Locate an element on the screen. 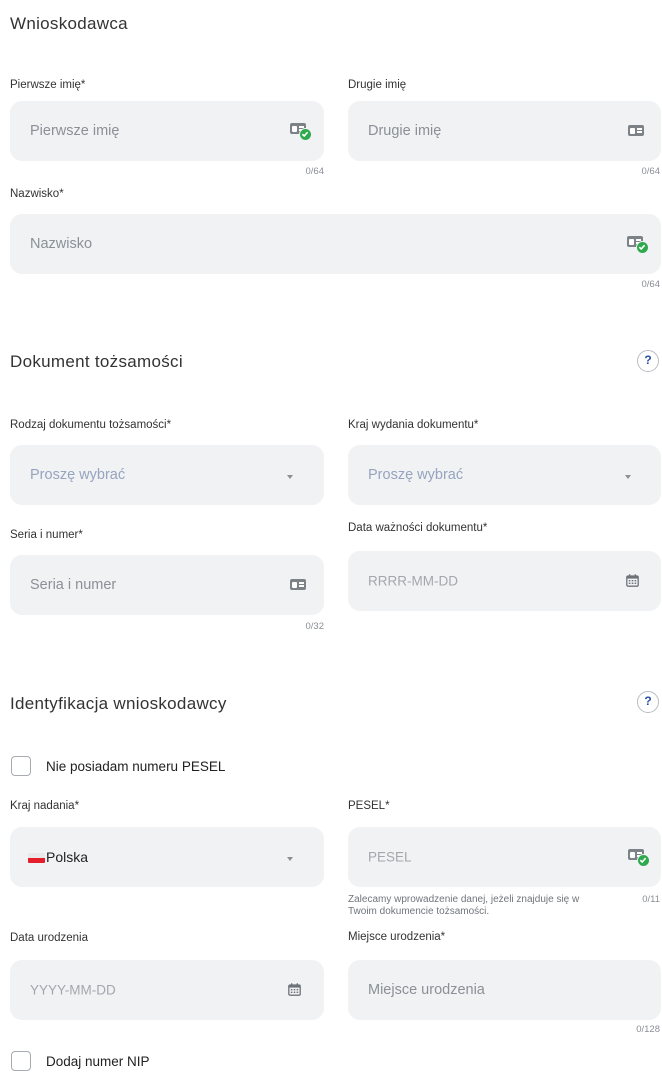 This screenshot has width=662, height=1073. first-name-placeholder: Pierwsze imię is located at coordinates (75, 131).